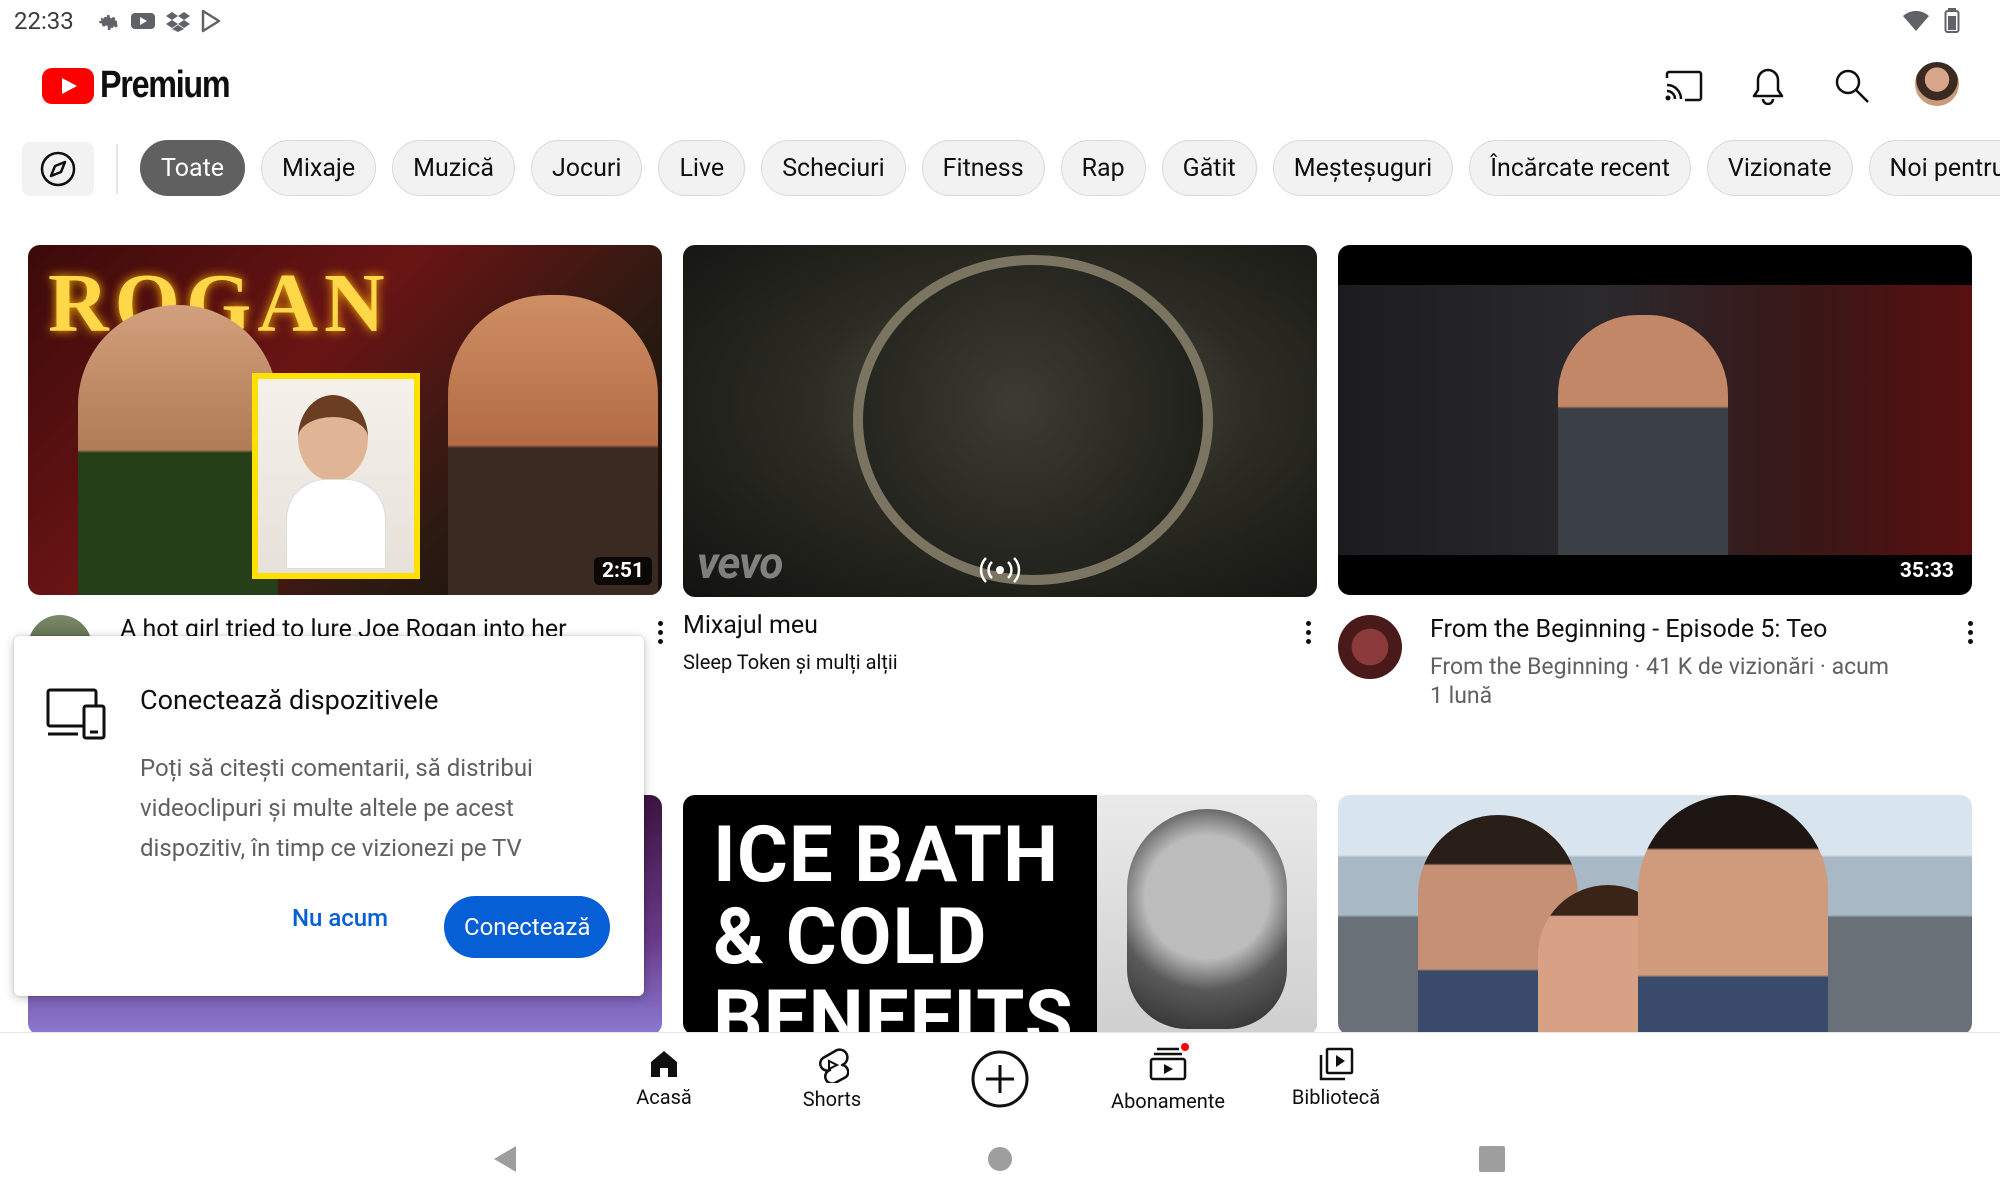 The image size is (2000, 1200). Describe the element at coordinates (893, 923) in the screenshot. I see `thumbnail-headline: ICE BATH & COLD BENEFITS` at that location.